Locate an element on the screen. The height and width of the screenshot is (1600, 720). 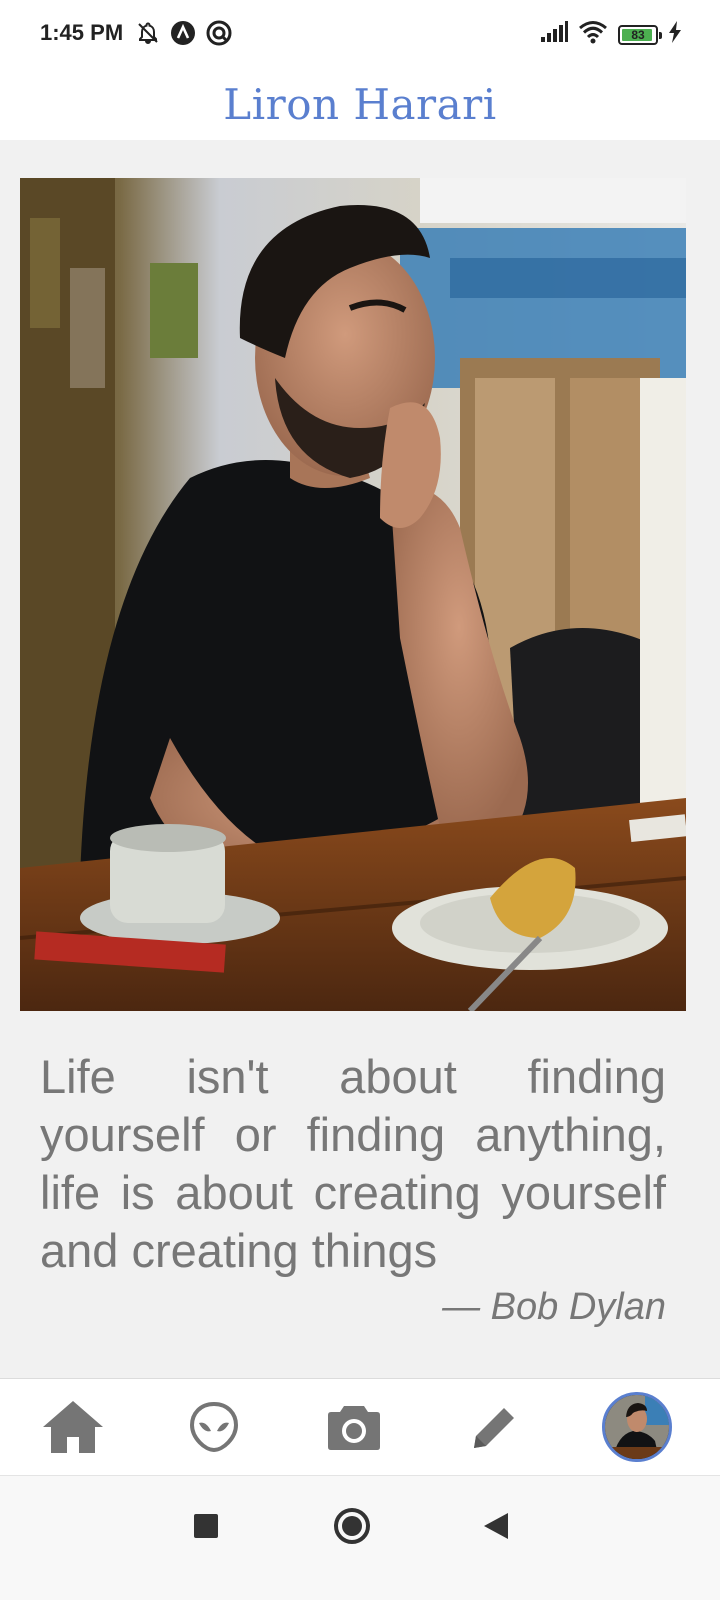
status-left-icons is located at coordinates (184, 35).